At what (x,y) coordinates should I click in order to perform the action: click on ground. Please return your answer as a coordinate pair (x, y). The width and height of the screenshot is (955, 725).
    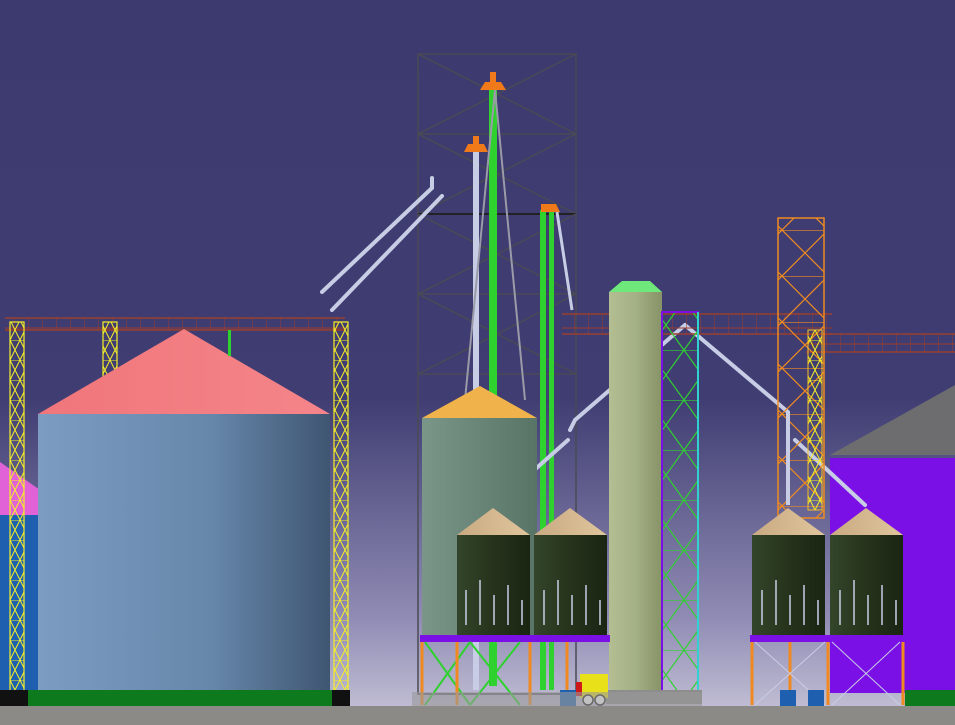
    Looking at the image, I should click on (477, 715).